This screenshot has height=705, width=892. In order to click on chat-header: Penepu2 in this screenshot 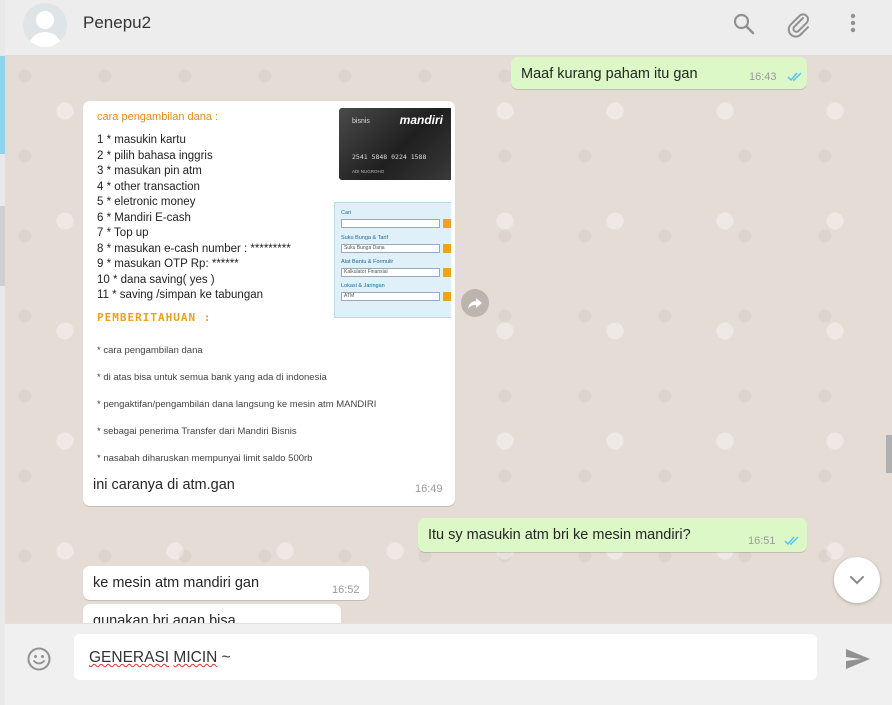, I will do `click(448, 28)`.